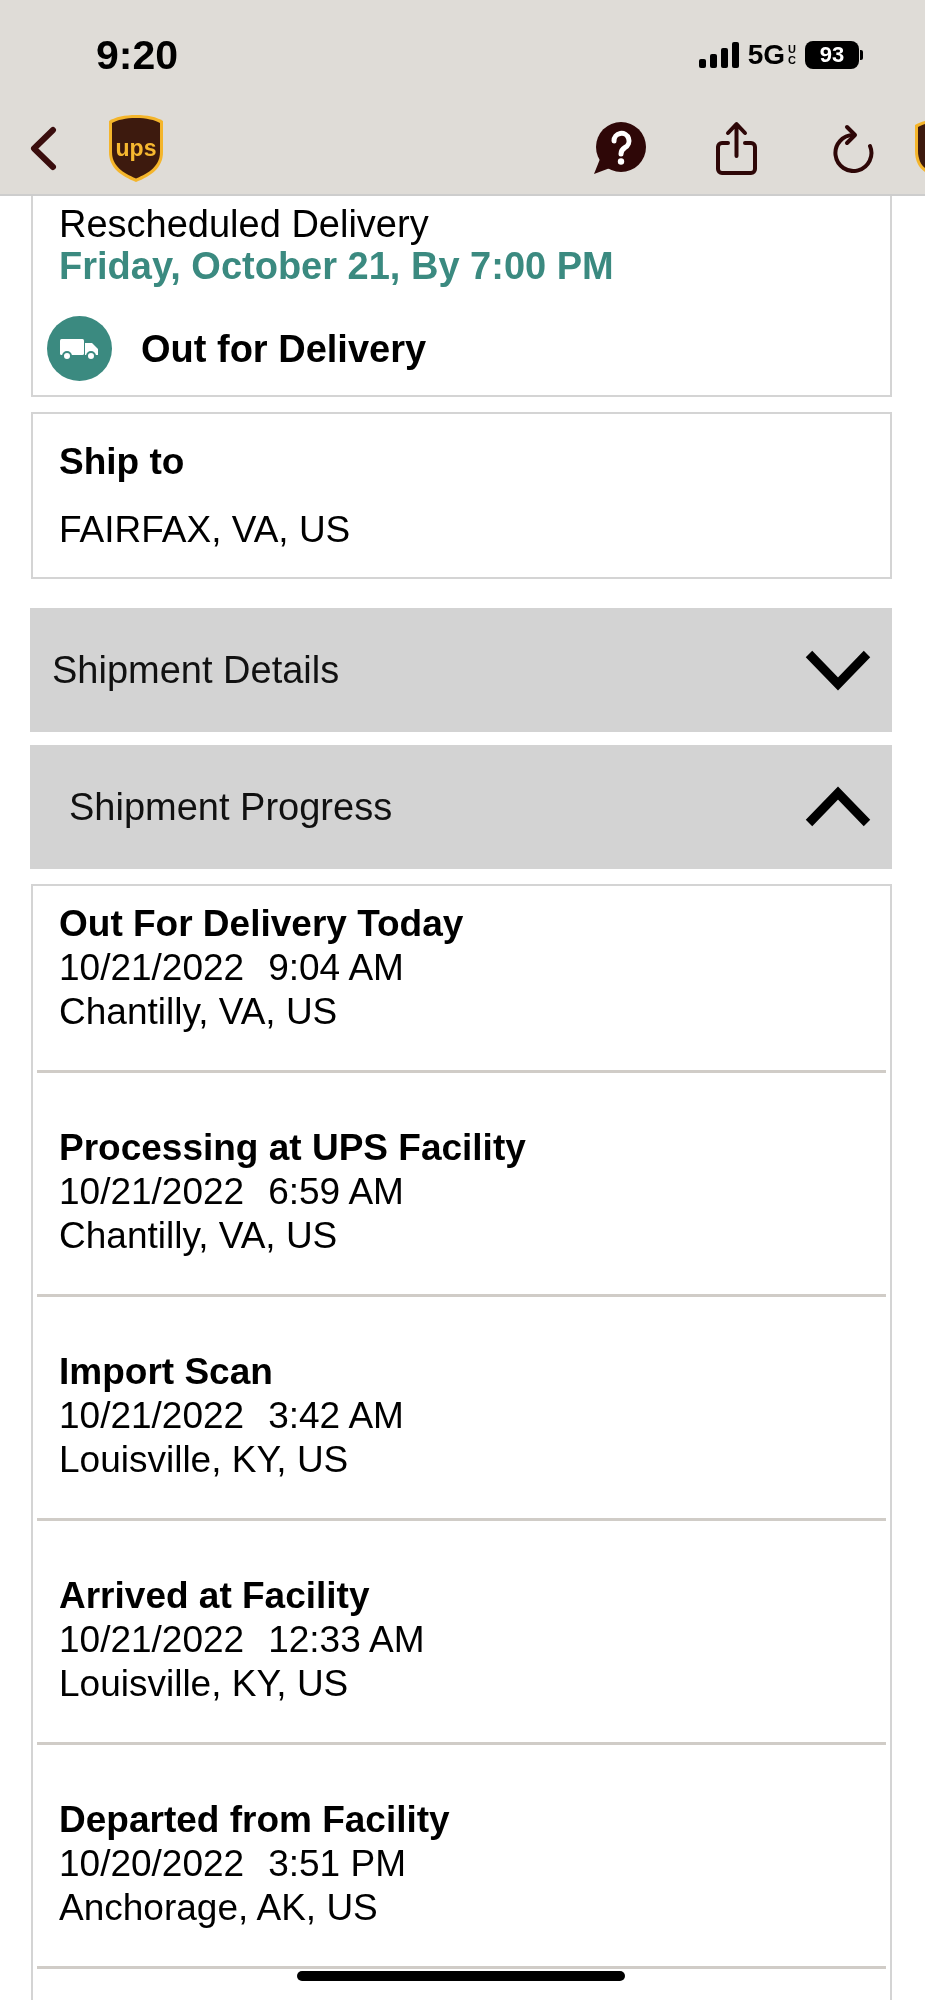 The height and width of the screenshot is (2000, 925). What do you see at coordinates (337, 1864) in the screenshot?
I see `event-time: 3:51 PM` at bounding box center [337, 1864].